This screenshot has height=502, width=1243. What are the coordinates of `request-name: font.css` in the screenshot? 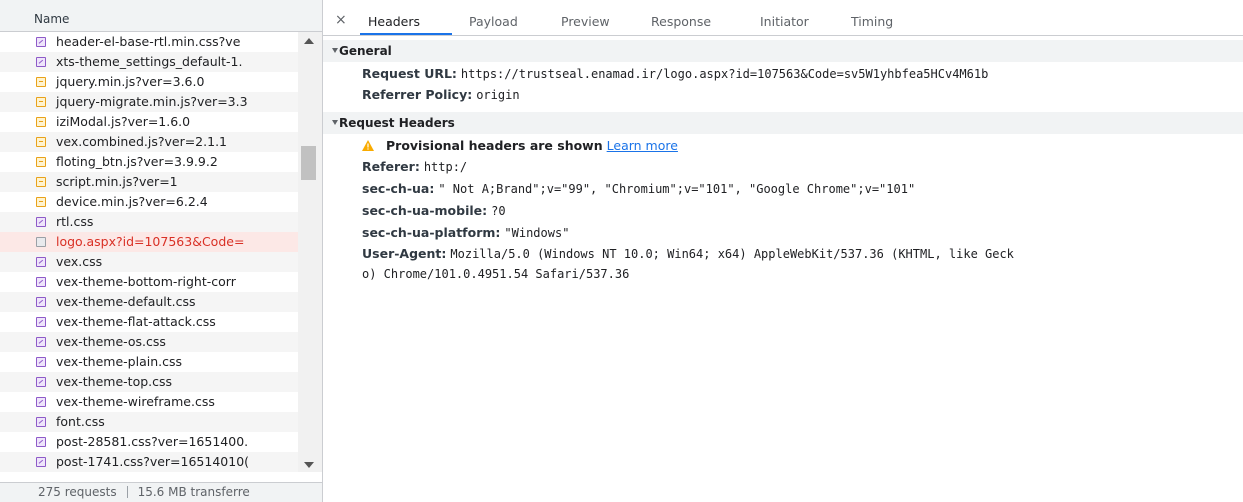 It's located at (80, 421).